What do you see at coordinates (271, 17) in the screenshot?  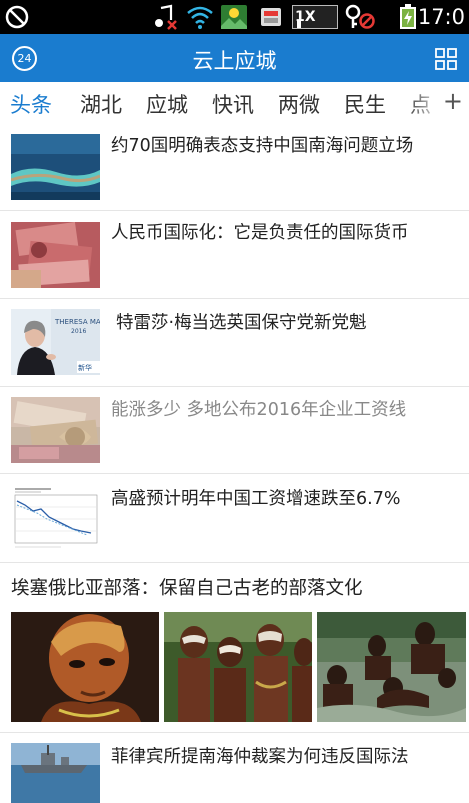 I see `storage-icon` at bounding box center [271, 17].